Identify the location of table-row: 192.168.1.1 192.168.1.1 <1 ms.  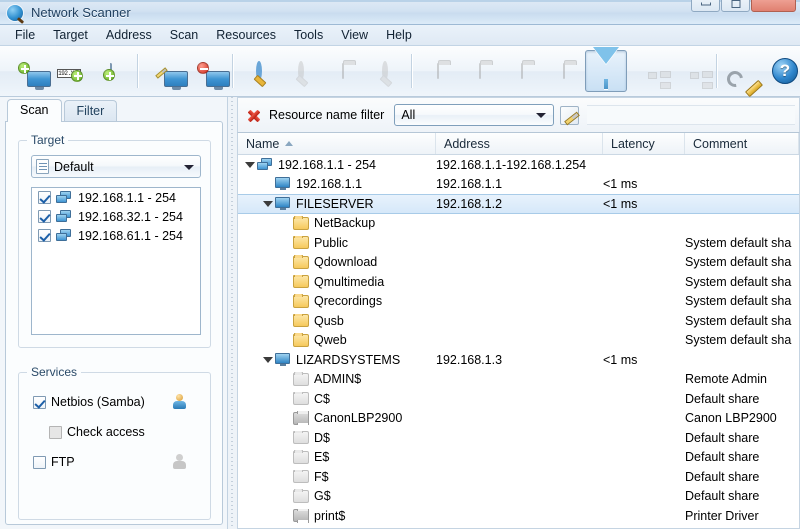
(518, 185).